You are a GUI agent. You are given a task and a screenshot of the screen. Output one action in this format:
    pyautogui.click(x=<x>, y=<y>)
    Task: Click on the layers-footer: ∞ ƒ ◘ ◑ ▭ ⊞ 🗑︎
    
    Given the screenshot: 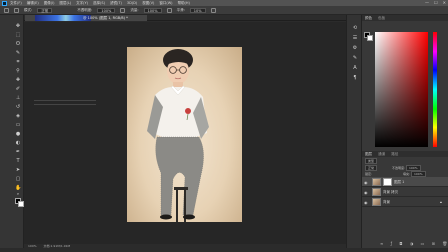 What is the action you would take?
    pyautogui.click(x=414, y=243)
    